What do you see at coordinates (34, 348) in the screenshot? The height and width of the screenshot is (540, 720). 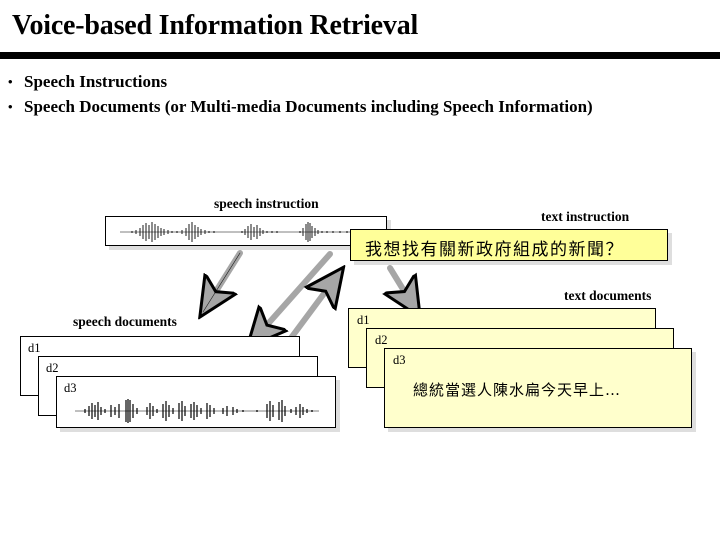 I see `speech-document-label: d1` at bounding box center [34, 348].